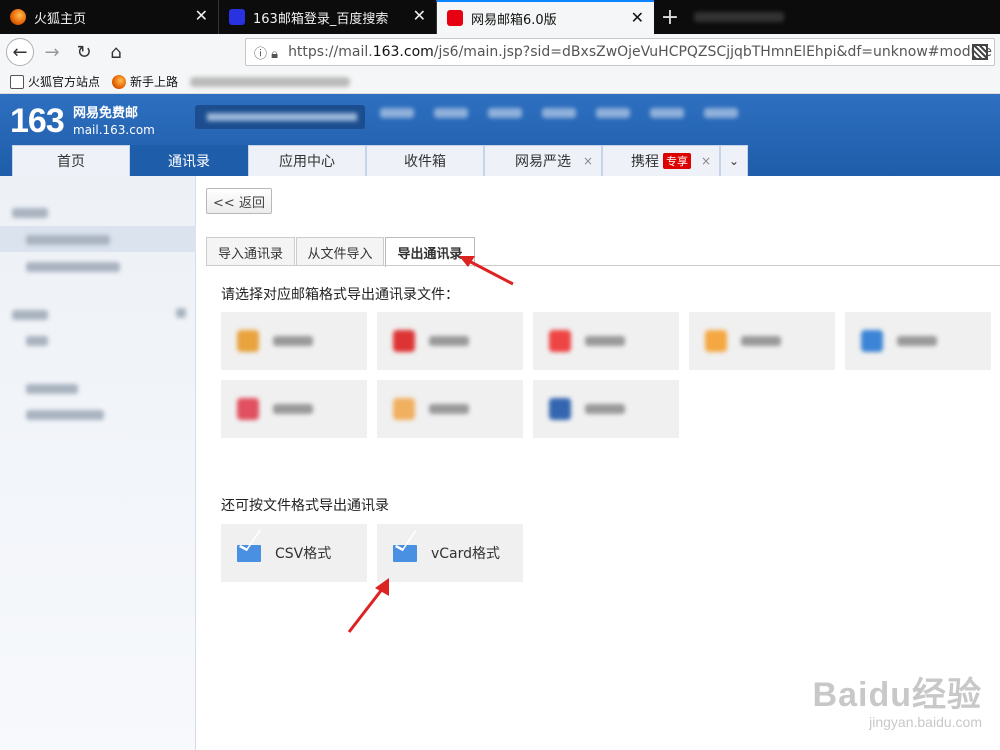 Image resolution: width=1000 pixels, height=750 pixels. I want to click on tab-contacts: 通讯录, so click(189, 160).